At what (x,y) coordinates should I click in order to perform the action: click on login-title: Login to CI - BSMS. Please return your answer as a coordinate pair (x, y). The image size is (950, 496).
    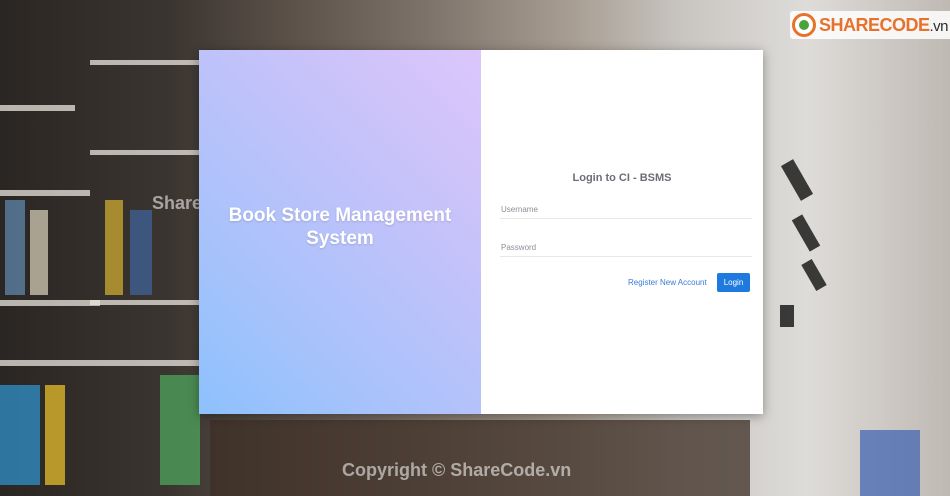
    Looking at the image, I should click on (622, 178).